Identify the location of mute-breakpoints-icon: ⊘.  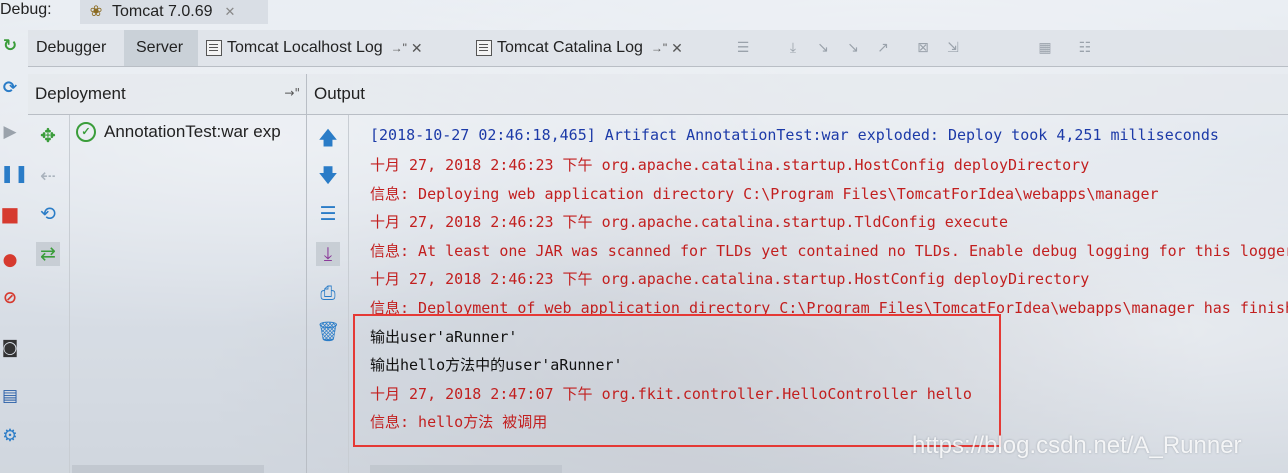
(10, 298).